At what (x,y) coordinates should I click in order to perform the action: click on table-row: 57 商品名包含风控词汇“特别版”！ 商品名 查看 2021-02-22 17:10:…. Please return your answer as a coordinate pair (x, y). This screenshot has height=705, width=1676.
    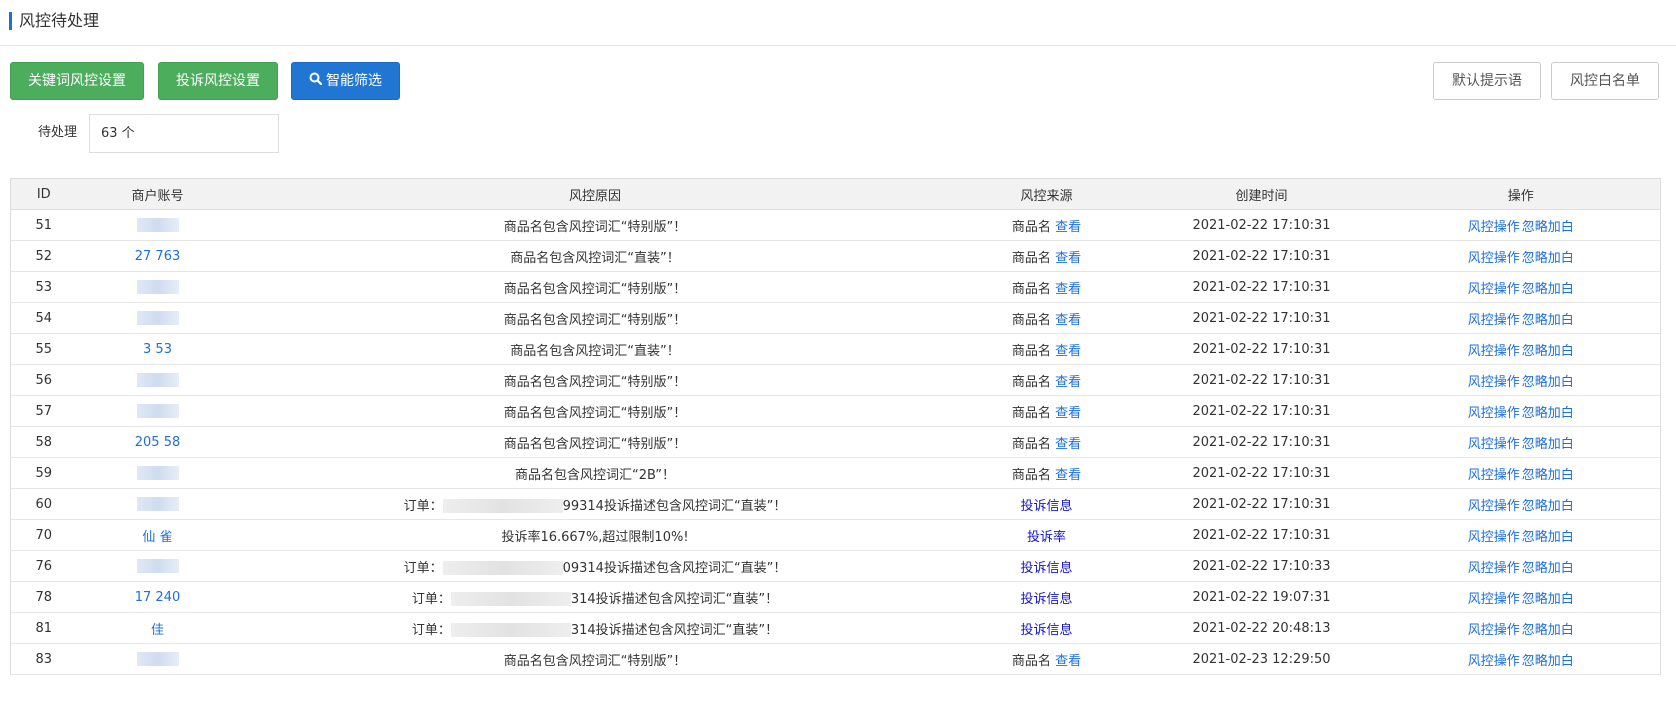
    Looking at the image, I should click on (835, 411).